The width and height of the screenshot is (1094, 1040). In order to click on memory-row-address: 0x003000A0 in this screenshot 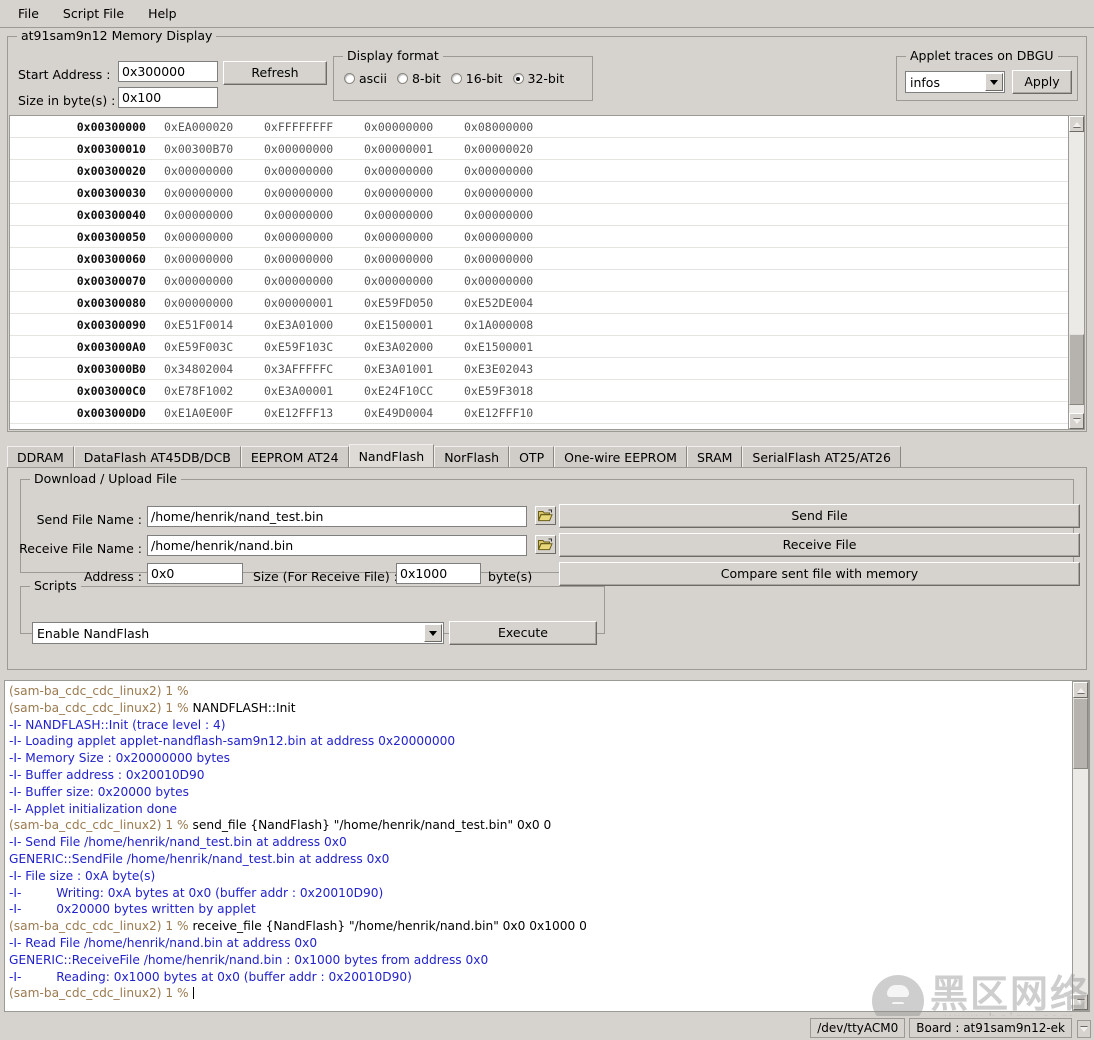, I will do `click(111, 346)`.